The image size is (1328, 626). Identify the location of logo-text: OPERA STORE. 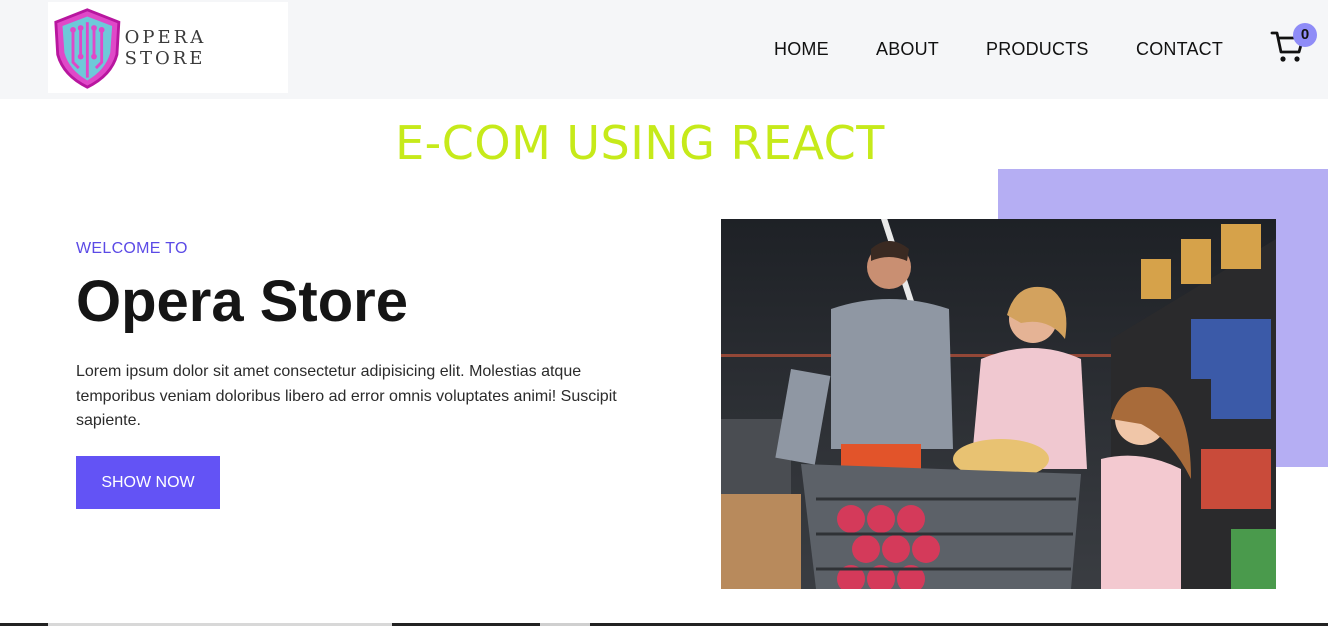
(165, 47).